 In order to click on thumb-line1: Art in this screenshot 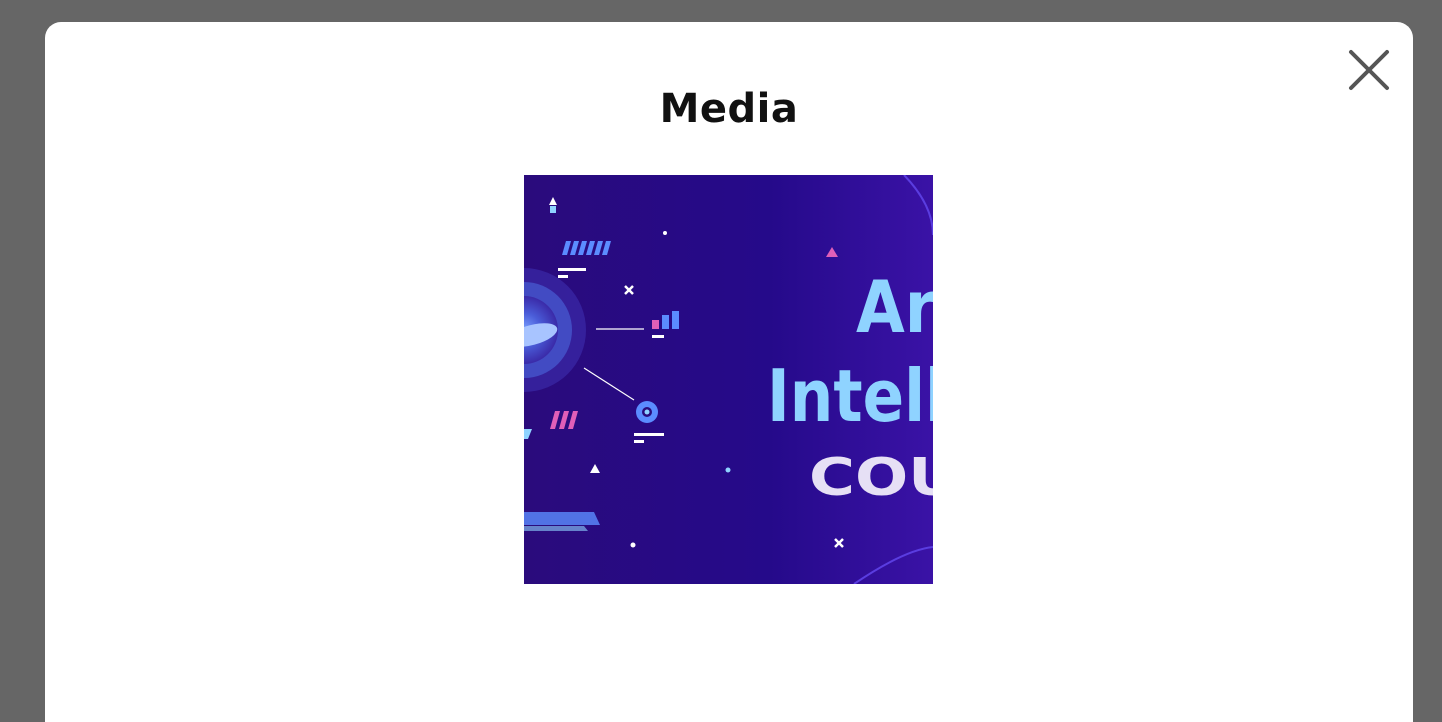, I will do `click(894, 307)`.